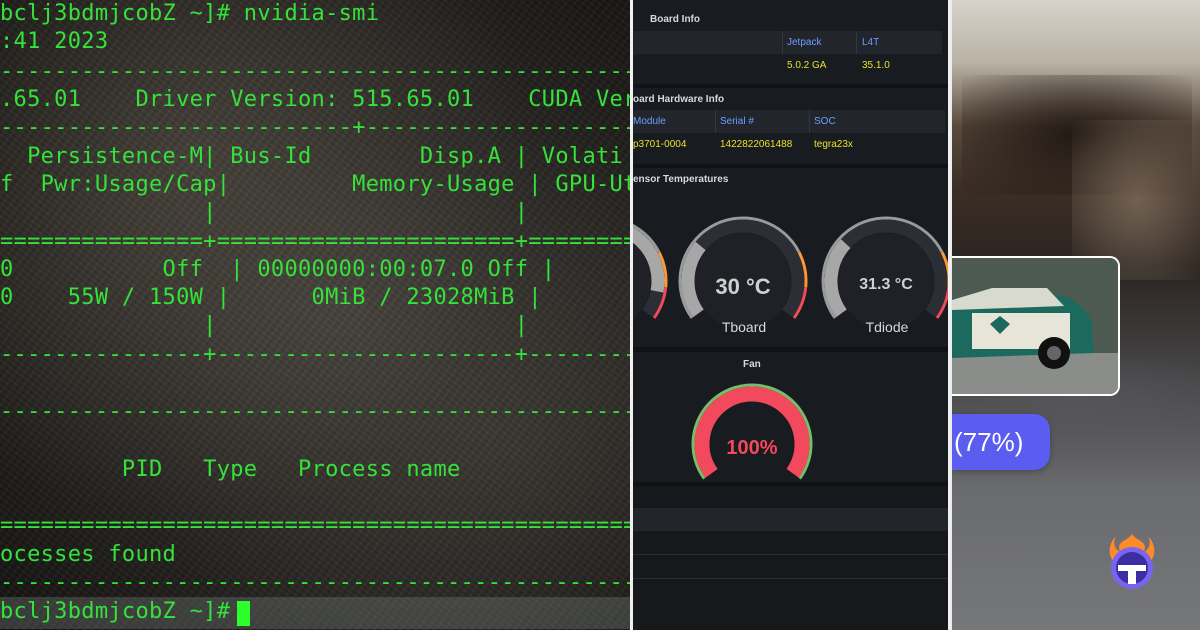 Image resolution: width=1200 pixels, height=630 pixels. Describe the element at coordinates (115, 612) in the screenshot. I see `terminal-prompt-input: bclj3bdmjcobZ ~]#` at that location.